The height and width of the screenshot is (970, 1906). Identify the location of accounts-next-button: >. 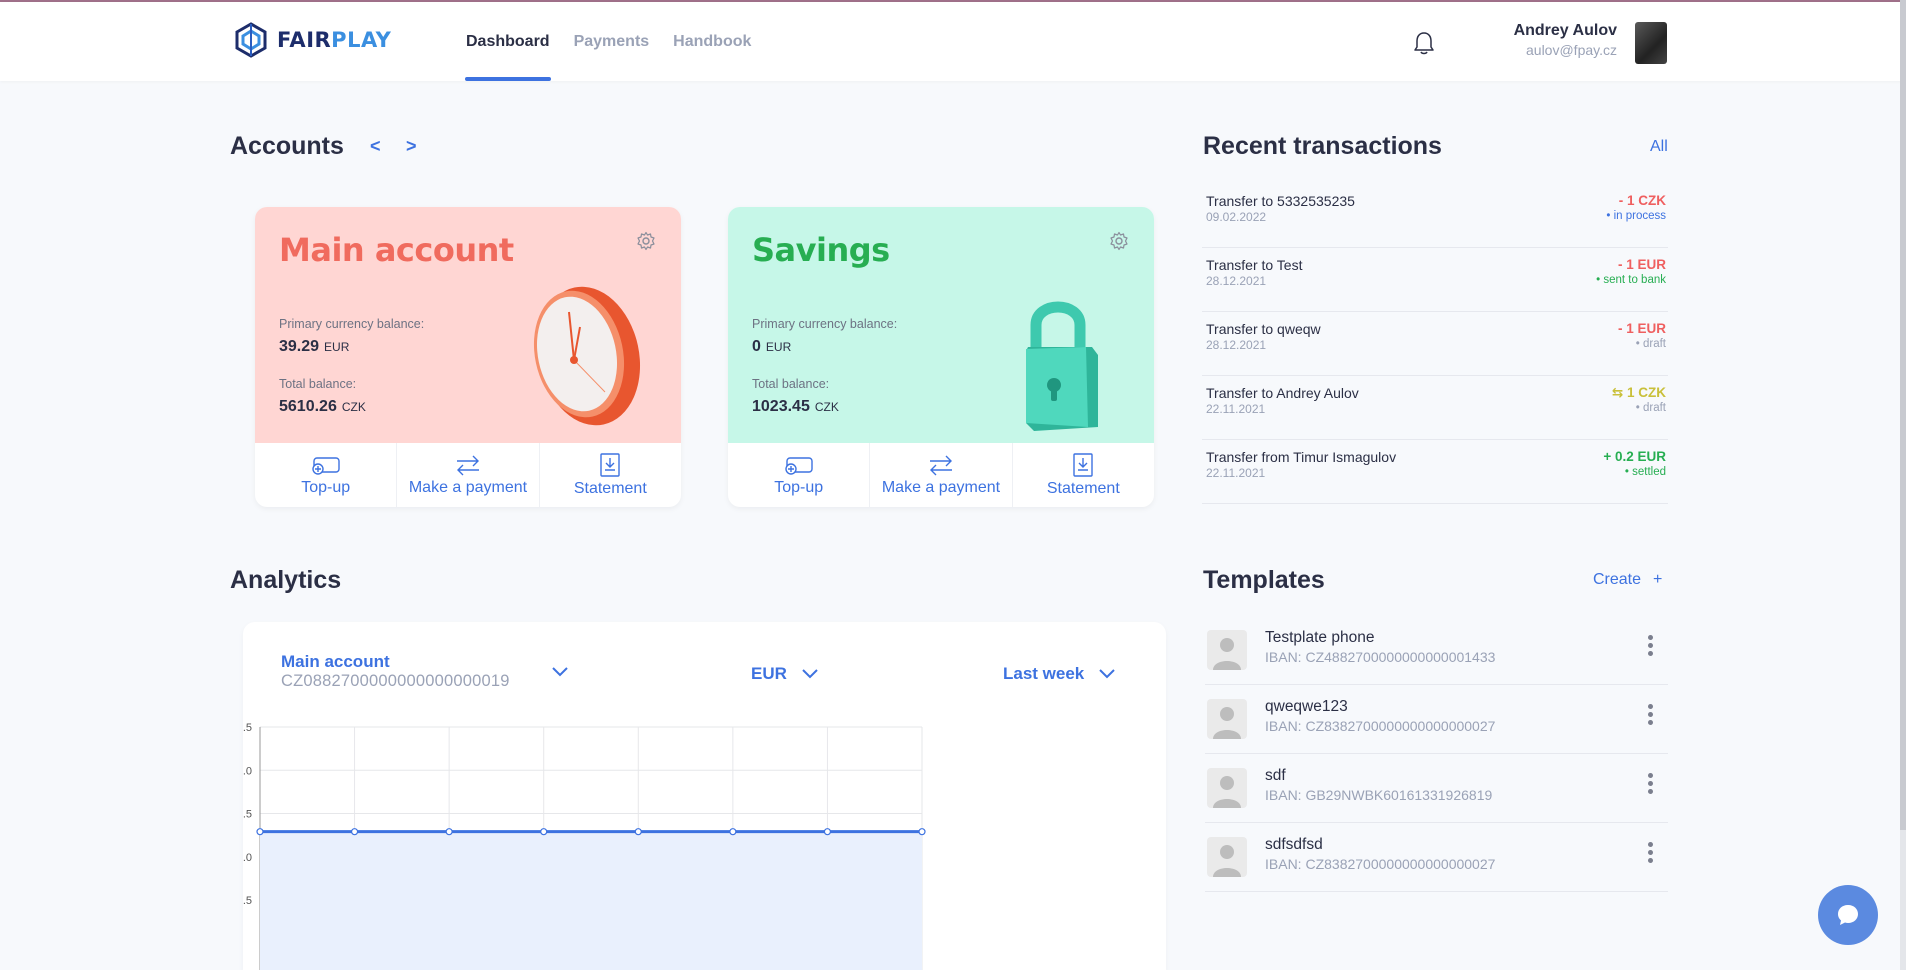
(411, 146).